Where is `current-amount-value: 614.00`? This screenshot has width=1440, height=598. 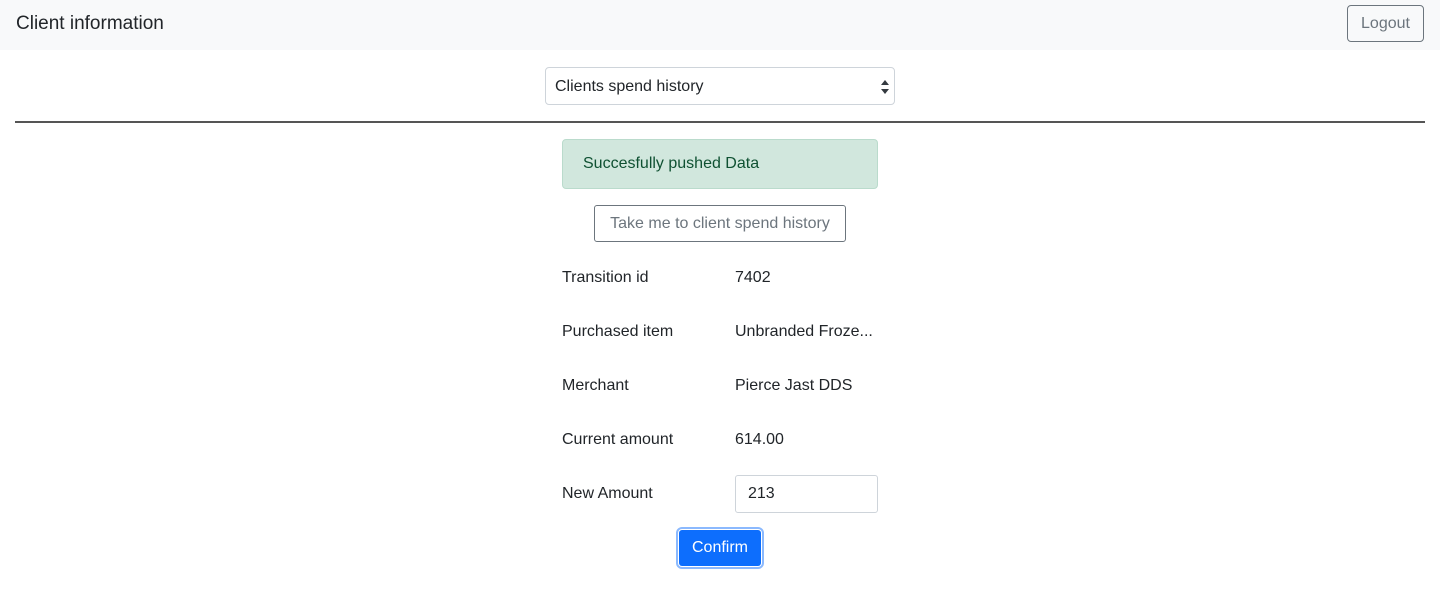 current-amount-value: 614.00 is located at coordinates (759, 439).